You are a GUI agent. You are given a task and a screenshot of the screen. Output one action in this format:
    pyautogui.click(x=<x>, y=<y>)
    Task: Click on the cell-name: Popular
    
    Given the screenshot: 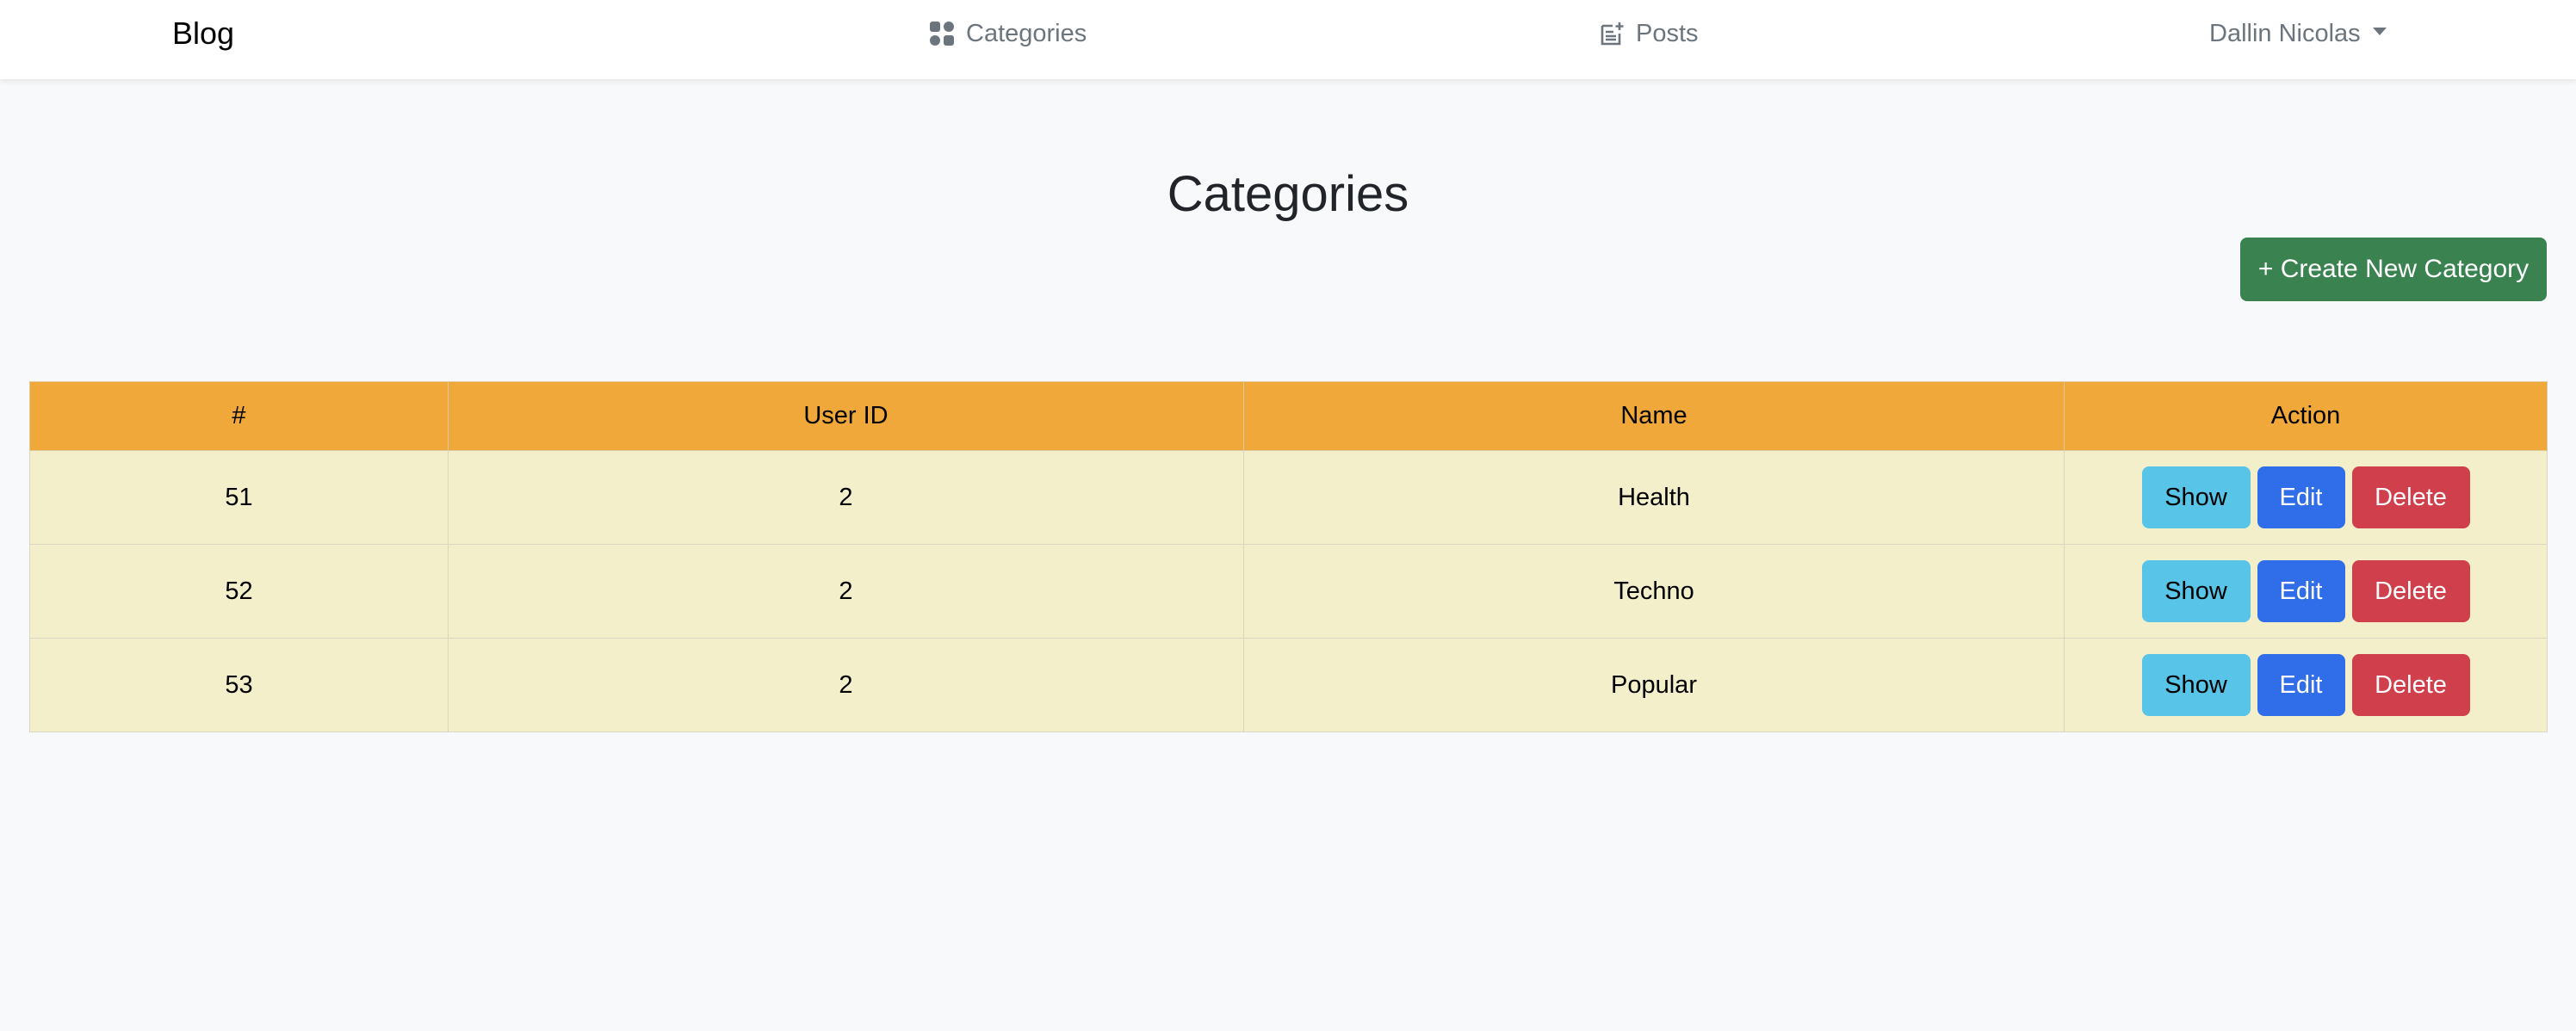 What is the action you would take?
    pyautogui.click(x=1654, y=685)
    